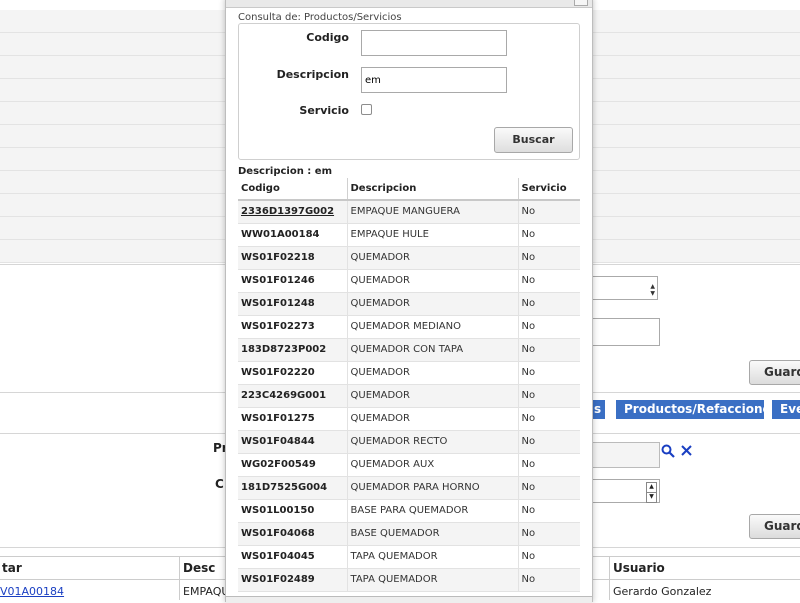 Image resolution: width=800 pixels, height=603 pixels. I want to click on bg-row-code-link: V01A00184, so click(32, 591).